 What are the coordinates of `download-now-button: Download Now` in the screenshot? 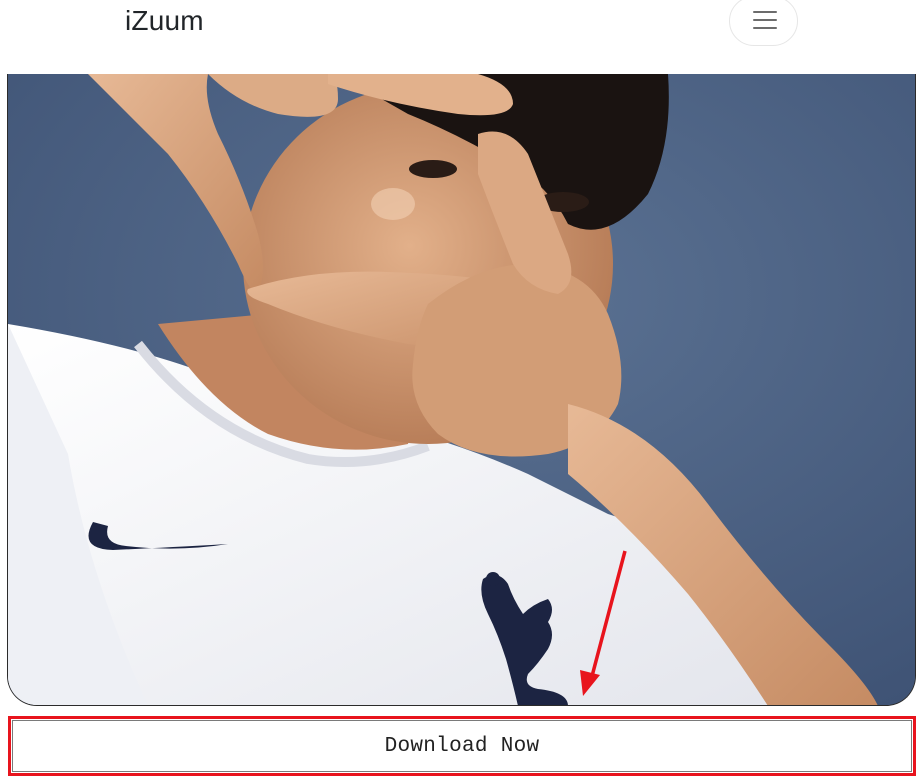 It's located at (462, 746).